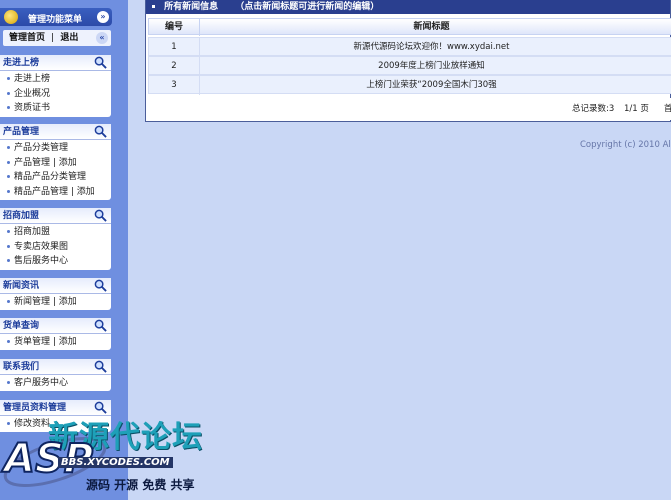  I want to click on menu-item: 企业概况, so click(55, 94).